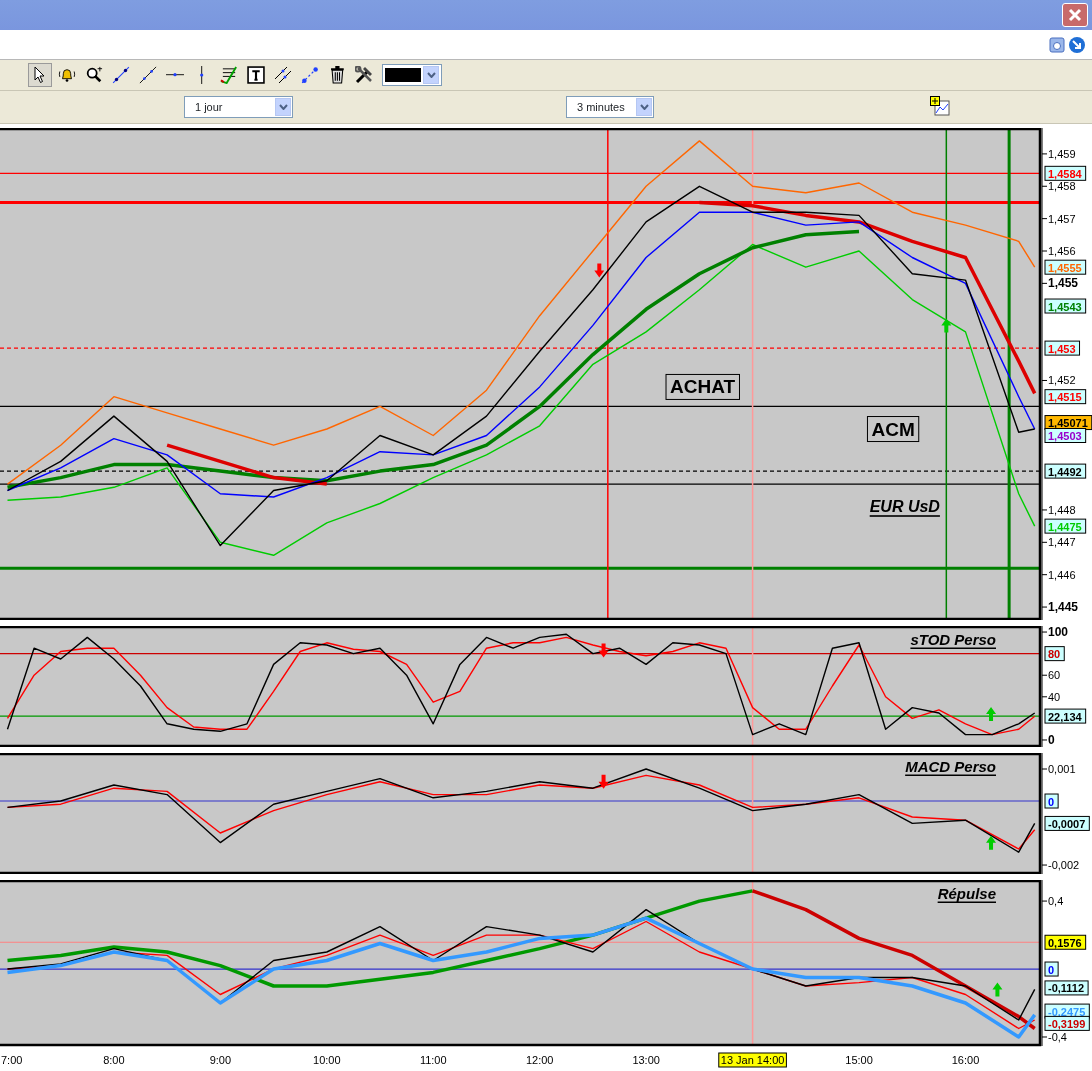 This screenshot has height=1071, width=1092. I want to click on axis-label: 1,447, so click(1062, 542).